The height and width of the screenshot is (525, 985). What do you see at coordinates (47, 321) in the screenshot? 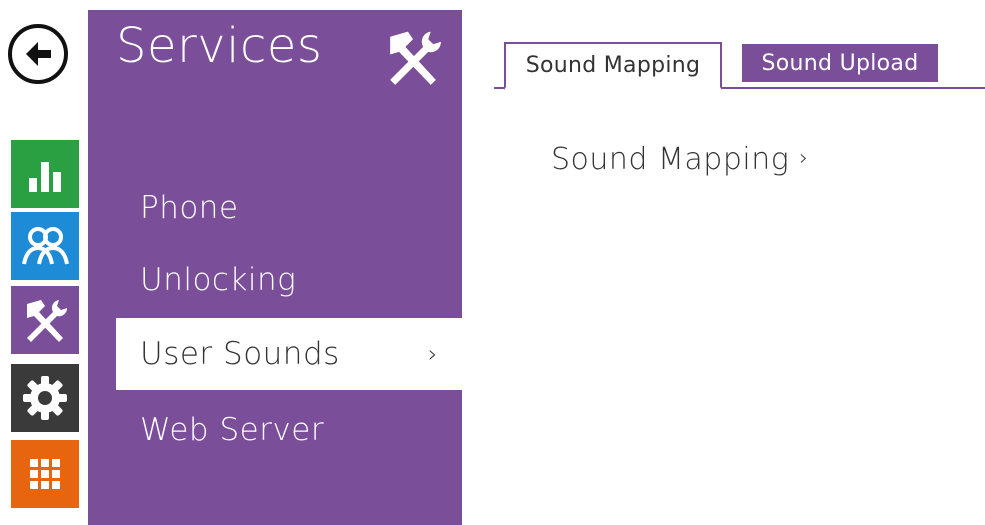
I see `services-tools-icon` at bounding box center [47, 321].